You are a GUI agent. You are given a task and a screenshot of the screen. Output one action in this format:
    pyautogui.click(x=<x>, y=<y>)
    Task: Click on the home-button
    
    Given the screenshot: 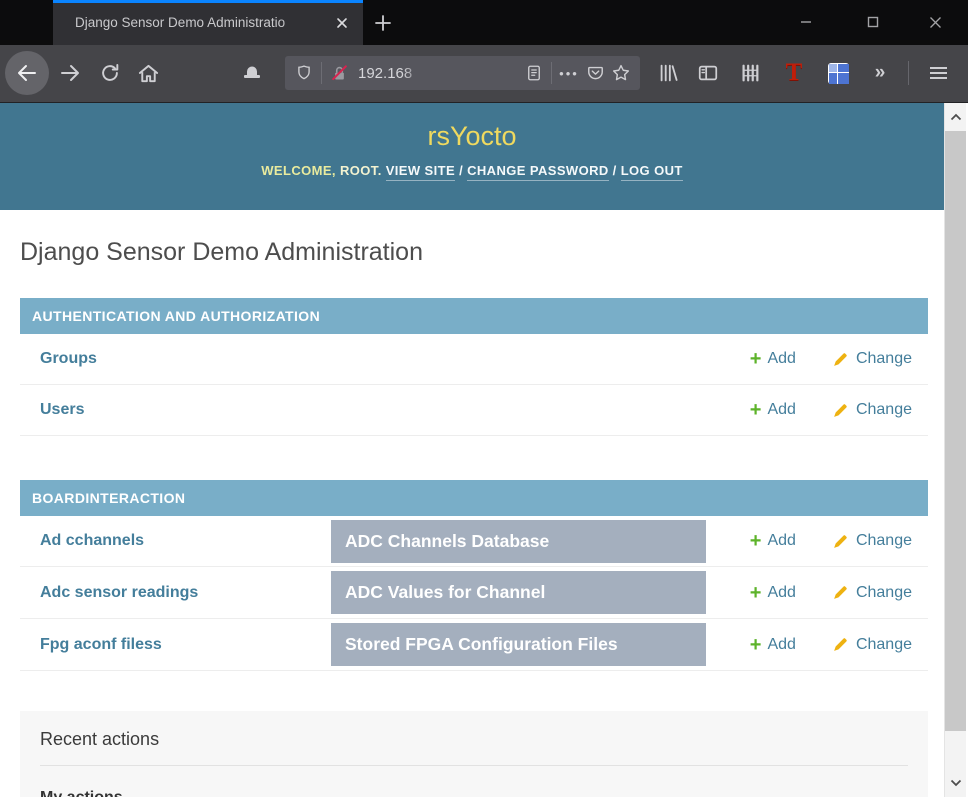 What is the action you would take?
    pyautogui.click(x=148, y=73)
    